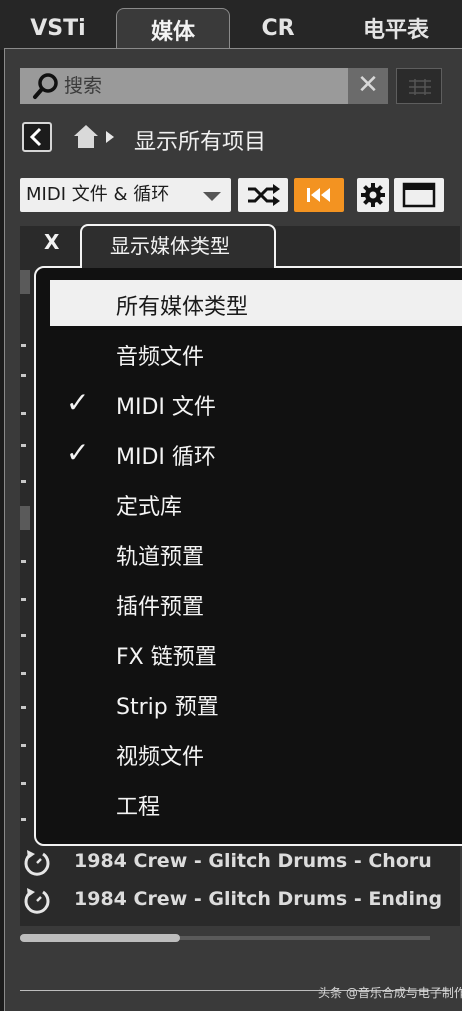 The width and height of the screenshot is (462, 1011). What do you see at coordinates (45, 86) in the screenshot?
I see `search-icon` at bounding box center [45, 86].